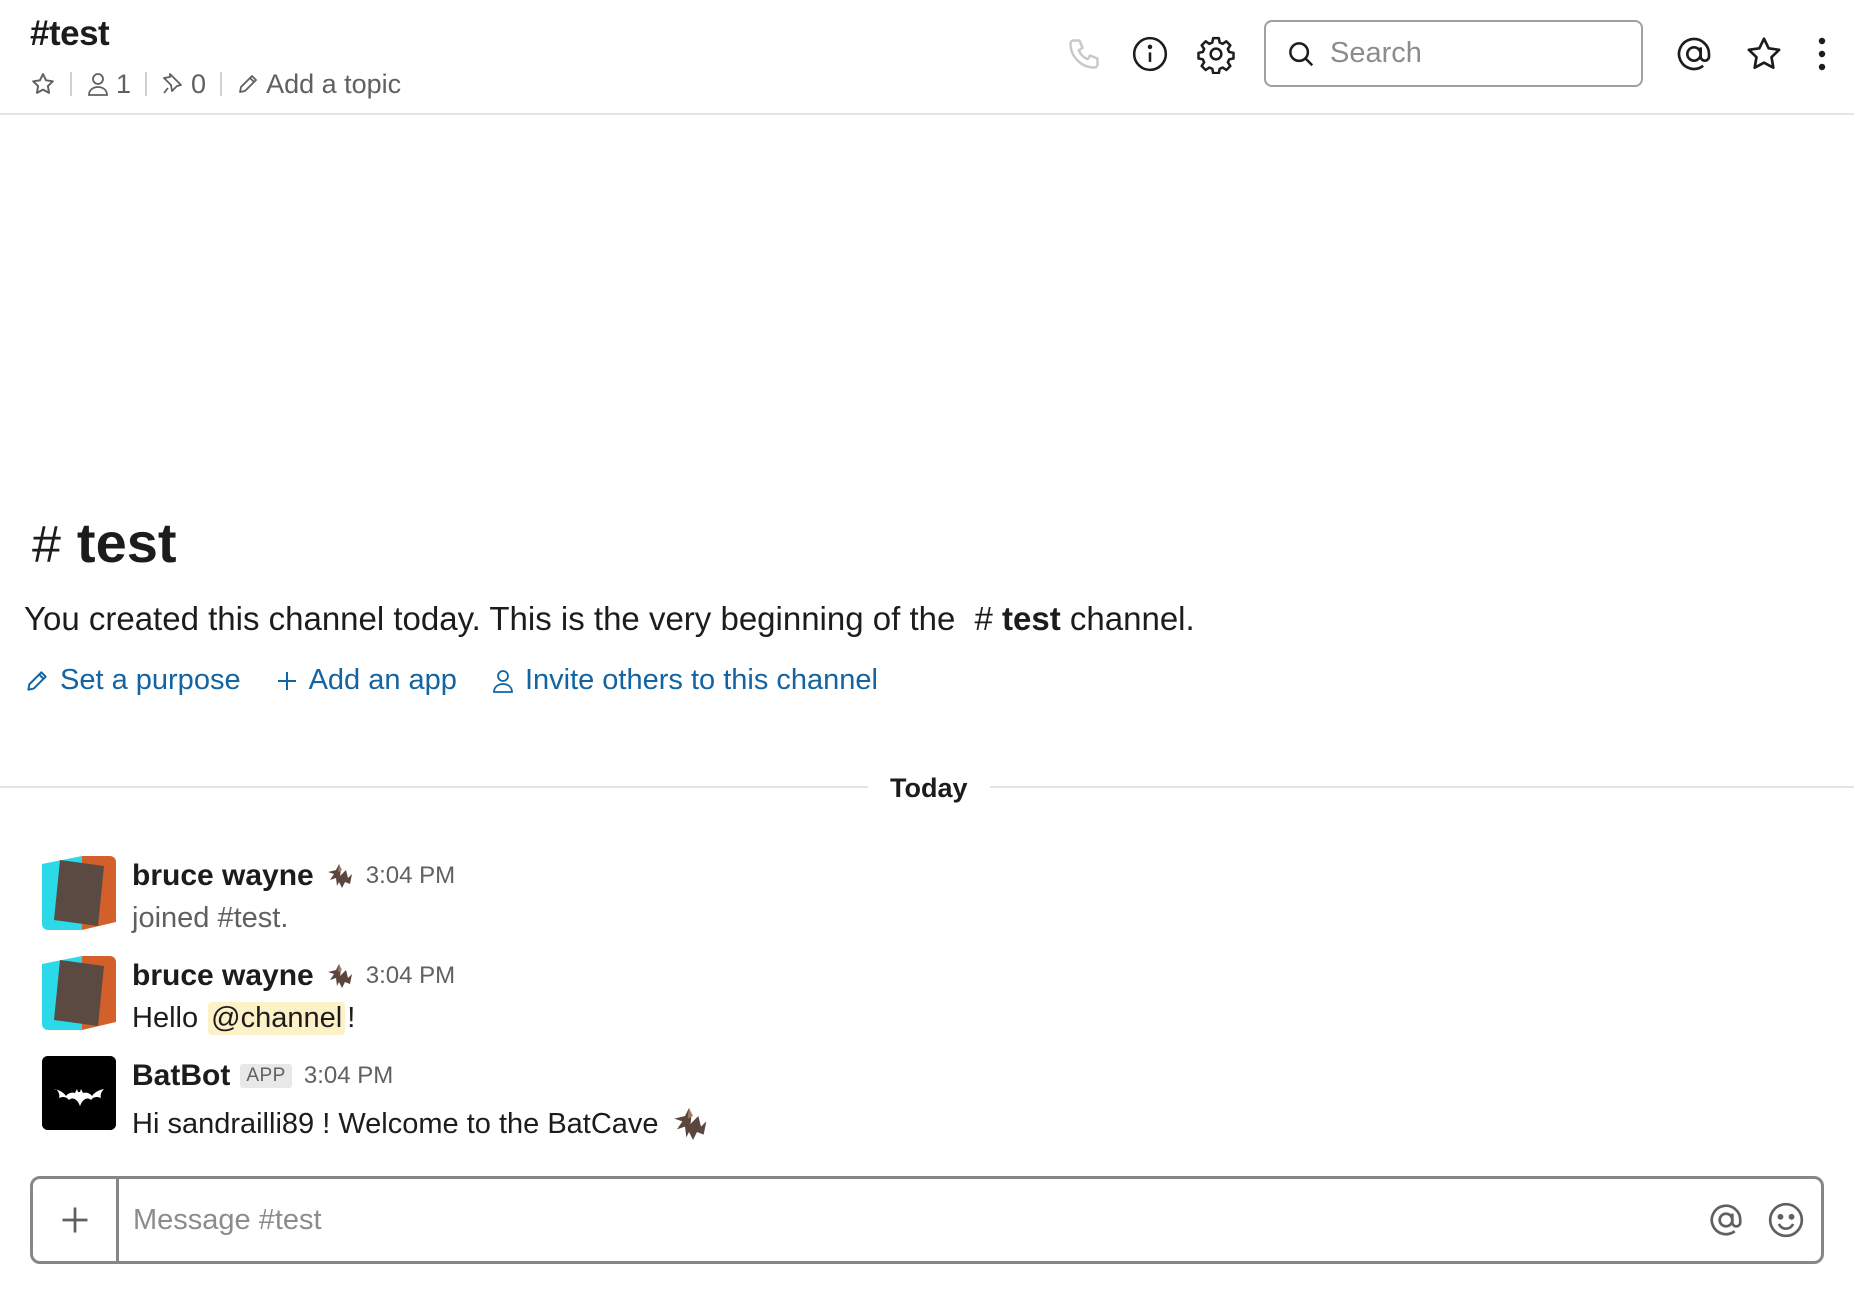 This screenshot has width=1854, height=1292. I want to click on kebab-menu-icon, so click(1822, 54).